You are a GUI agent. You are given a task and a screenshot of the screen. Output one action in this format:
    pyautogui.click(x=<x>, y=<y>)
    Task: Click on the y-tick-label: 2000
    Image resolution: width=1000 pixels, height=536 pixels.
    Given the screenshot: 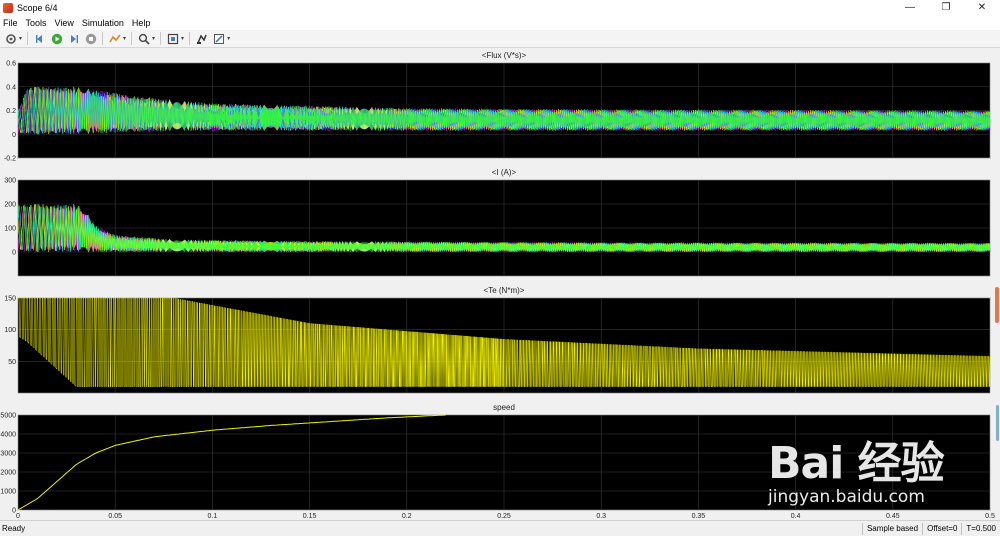 What is the action you would take?
    pyautogui.click(x=8, y=473)
    